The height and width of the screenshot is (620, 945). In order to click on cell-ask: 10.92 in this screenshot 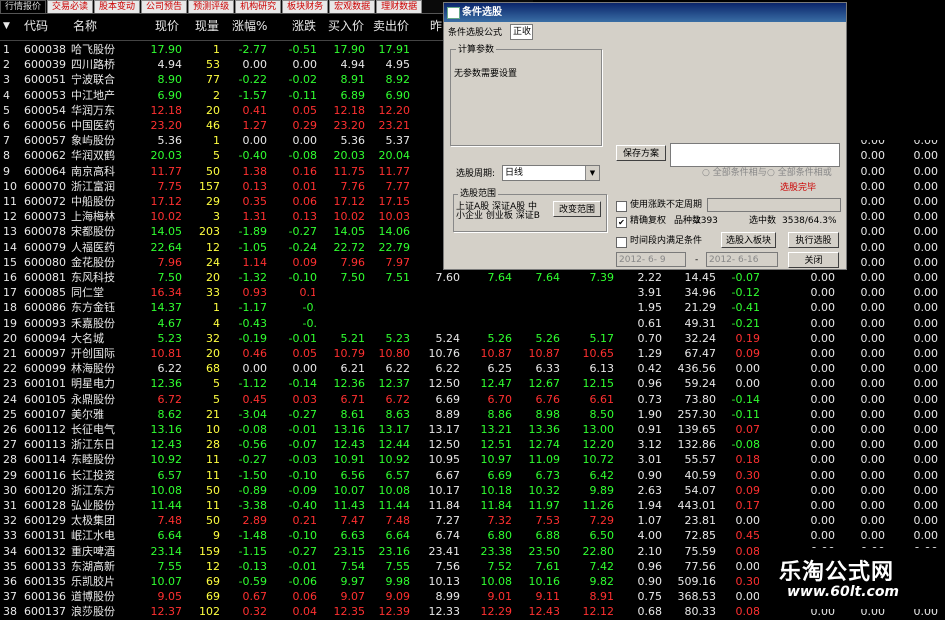, I will do `click(394, 460)`.